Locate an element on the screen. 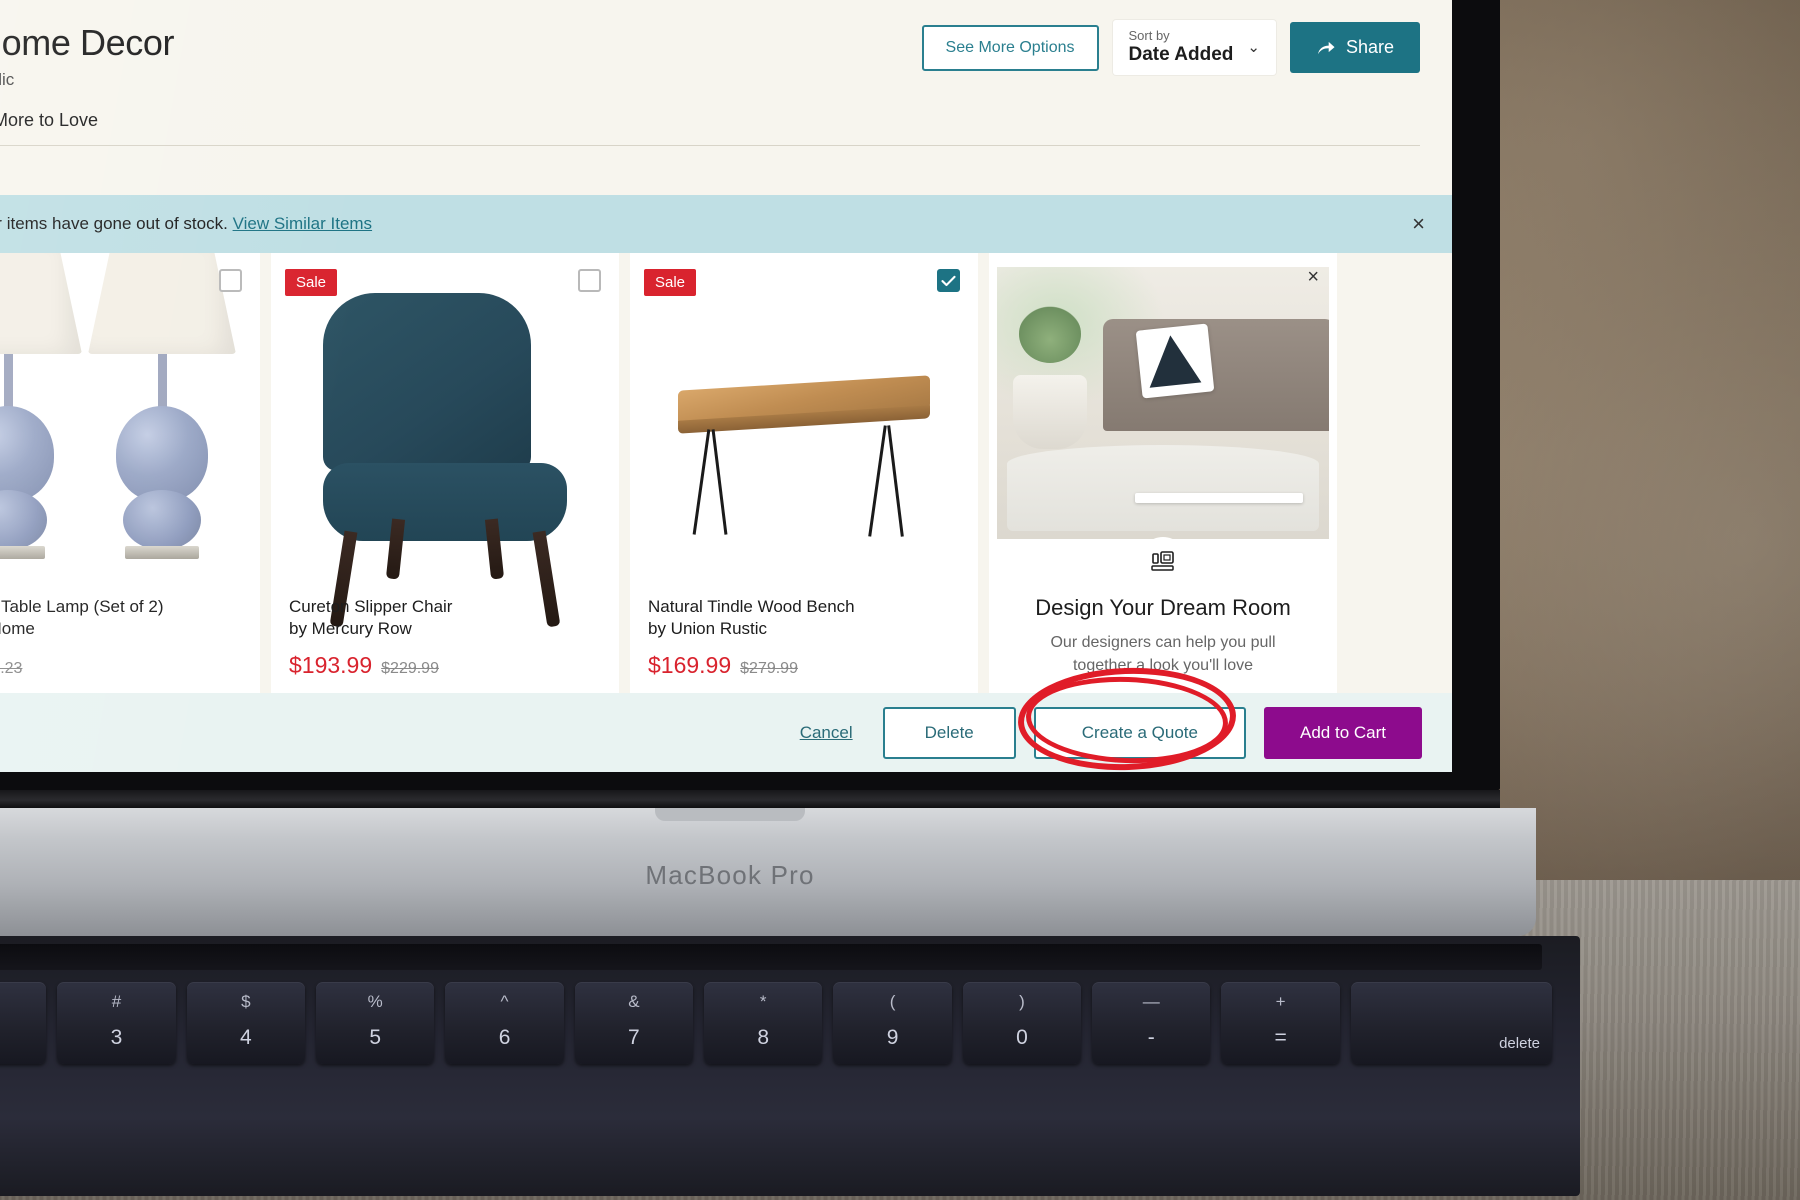 The height and width of the screenshot is (1200, 1800). key-equals: + = is located at coordinates (1280, 1023).